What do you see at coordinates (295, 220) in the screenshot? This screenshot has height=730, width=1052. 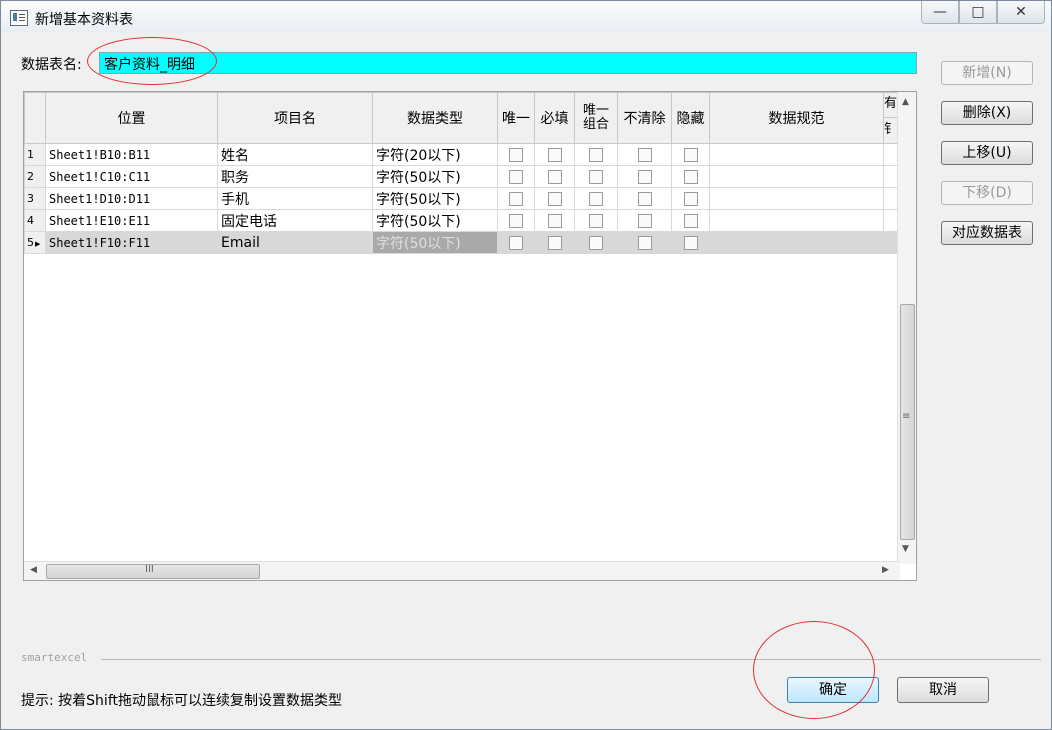 I see `item-name-cell: 固定电话` at bounding box center [295, 220].